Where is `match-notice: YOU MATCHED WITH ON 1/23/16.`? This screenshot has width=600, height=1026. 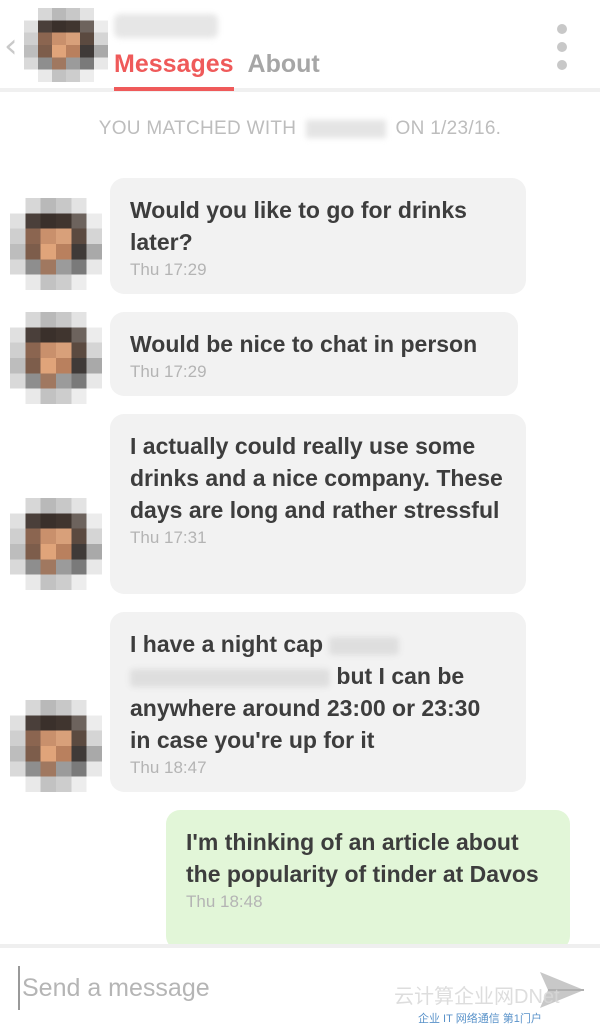 match-notice: YOU MATCHED WITH ON 1/23/16. is located at coordinates (300, 129).